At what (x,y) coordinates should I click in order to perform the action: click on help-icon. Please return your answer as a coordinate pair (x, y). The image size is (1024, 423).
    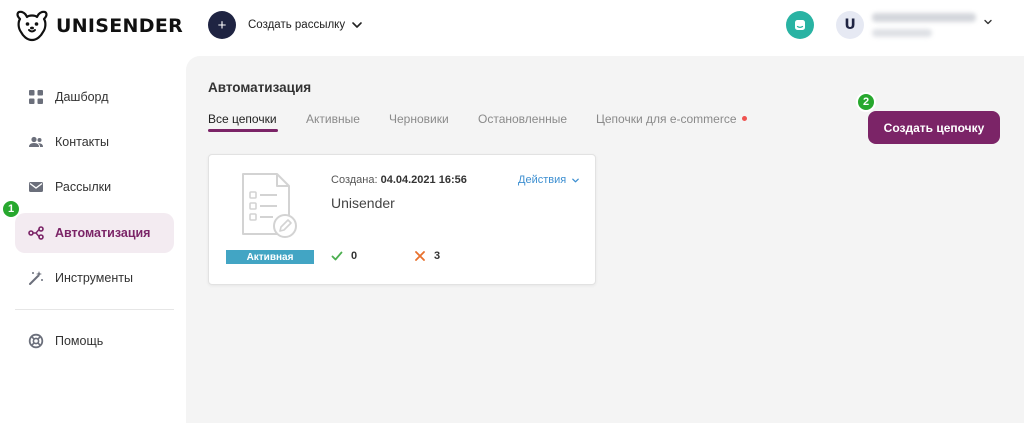
    Looking at the image, I should click on (36, 341).